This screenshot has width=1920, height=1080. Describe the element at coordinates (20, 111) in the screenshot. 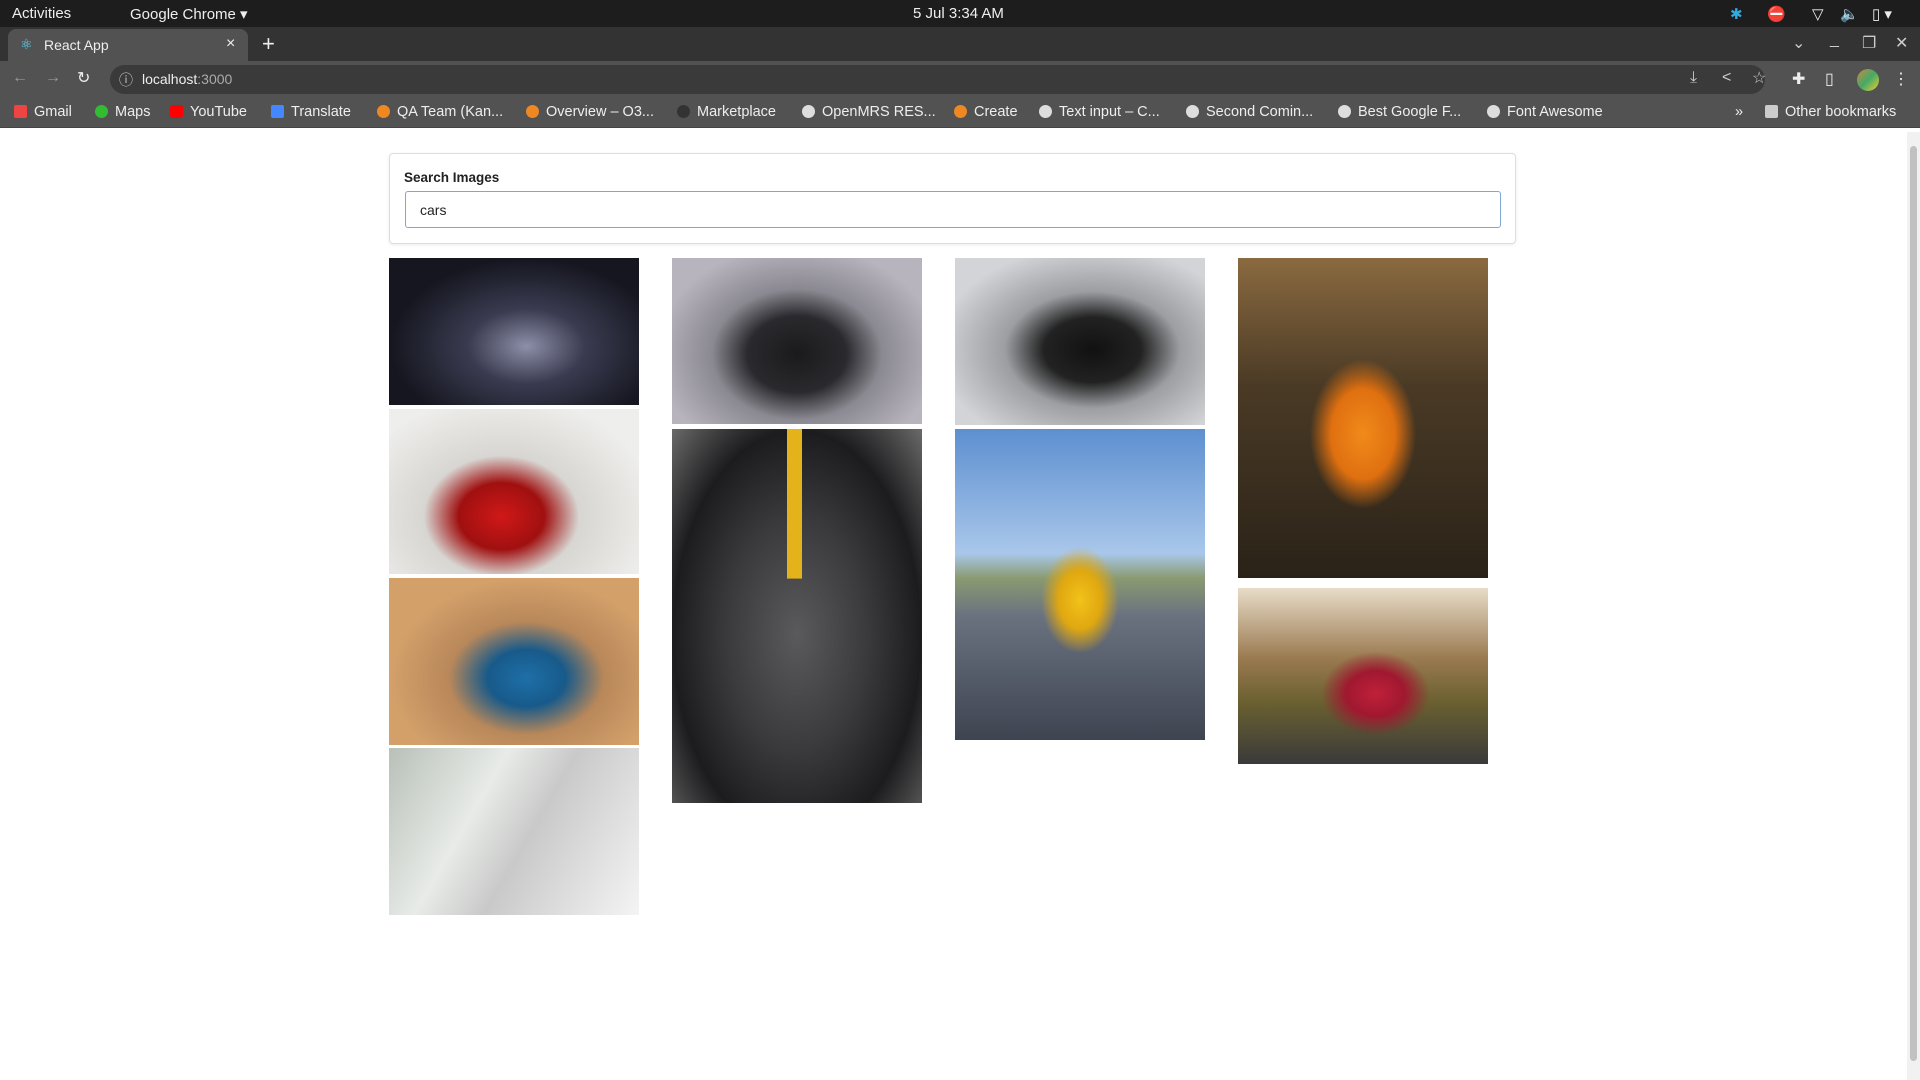

I see `gmail-icon` at that location.